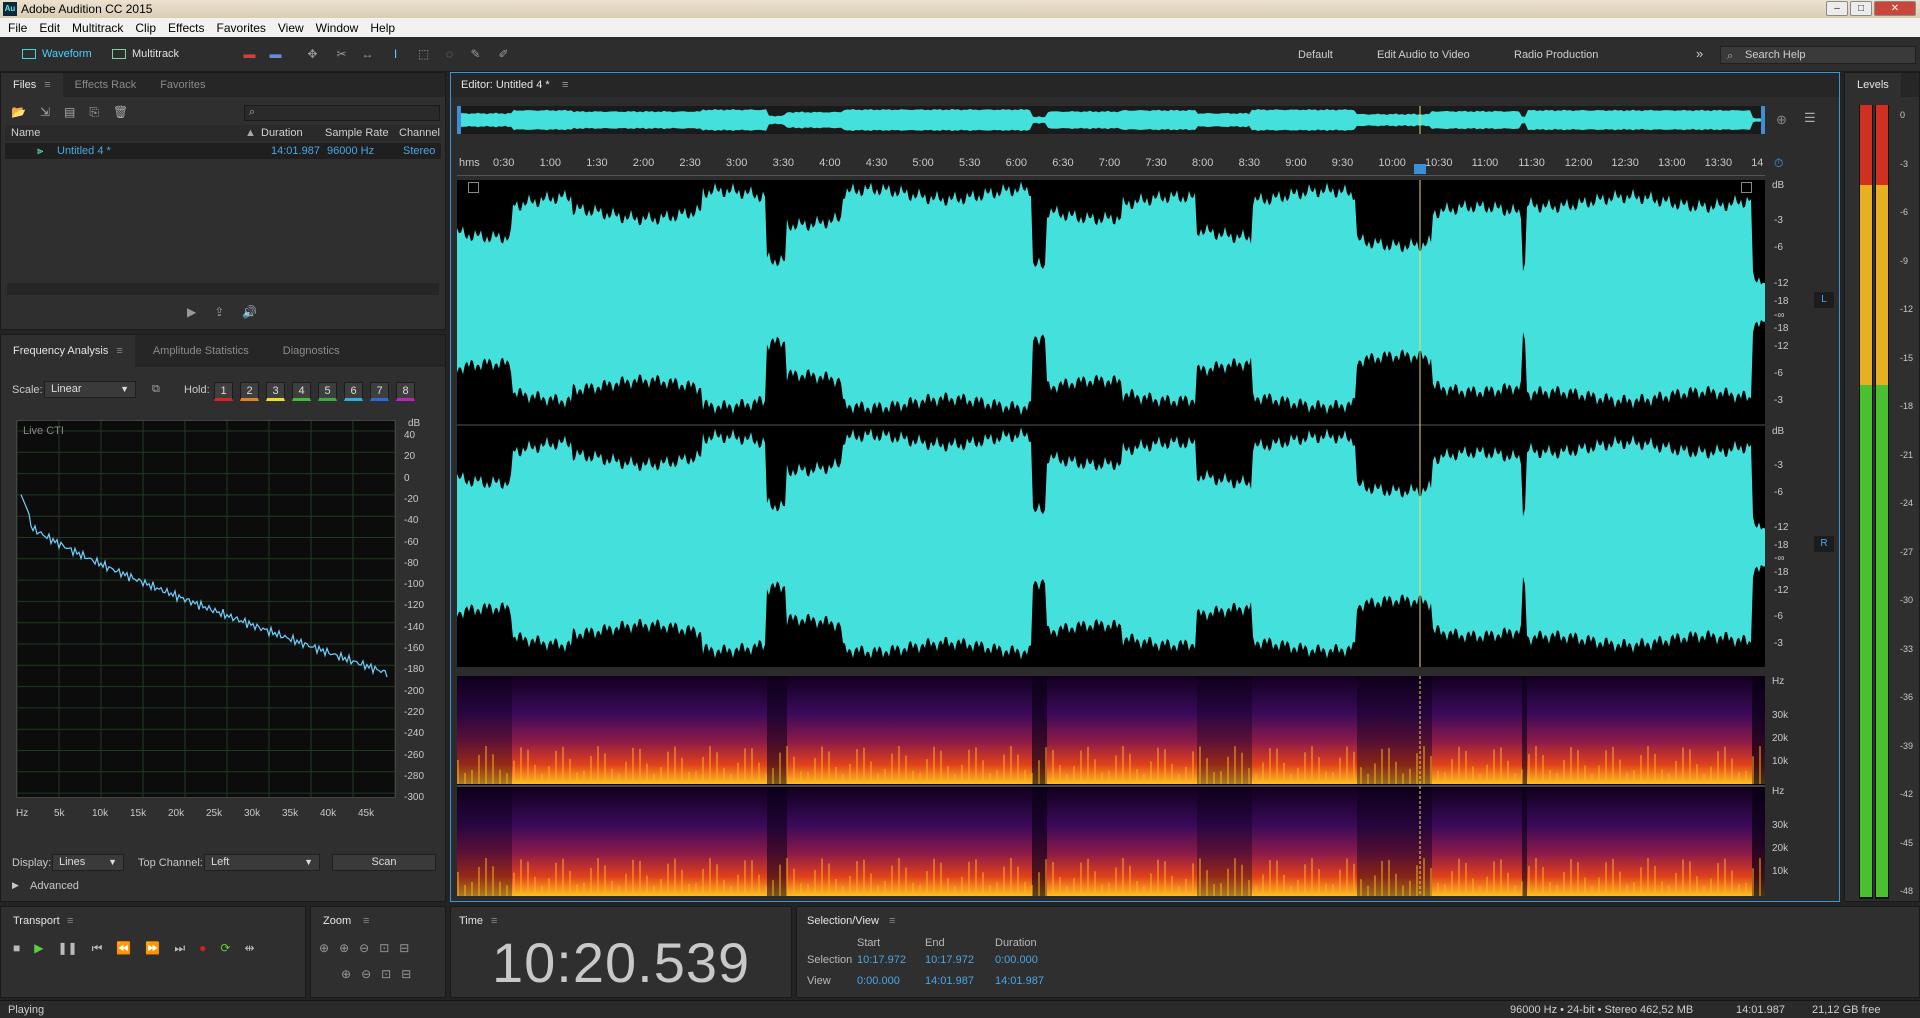  Describe the element at coordinates (1824, 544) in the screenshot. I see `channel-right-toggle: R` at that location.